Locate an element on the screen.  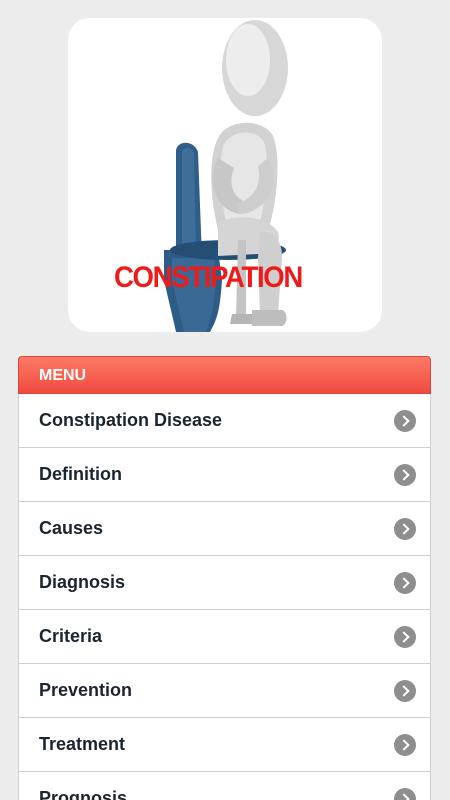
menu-header: MENU is located at coordinates (224, 375).